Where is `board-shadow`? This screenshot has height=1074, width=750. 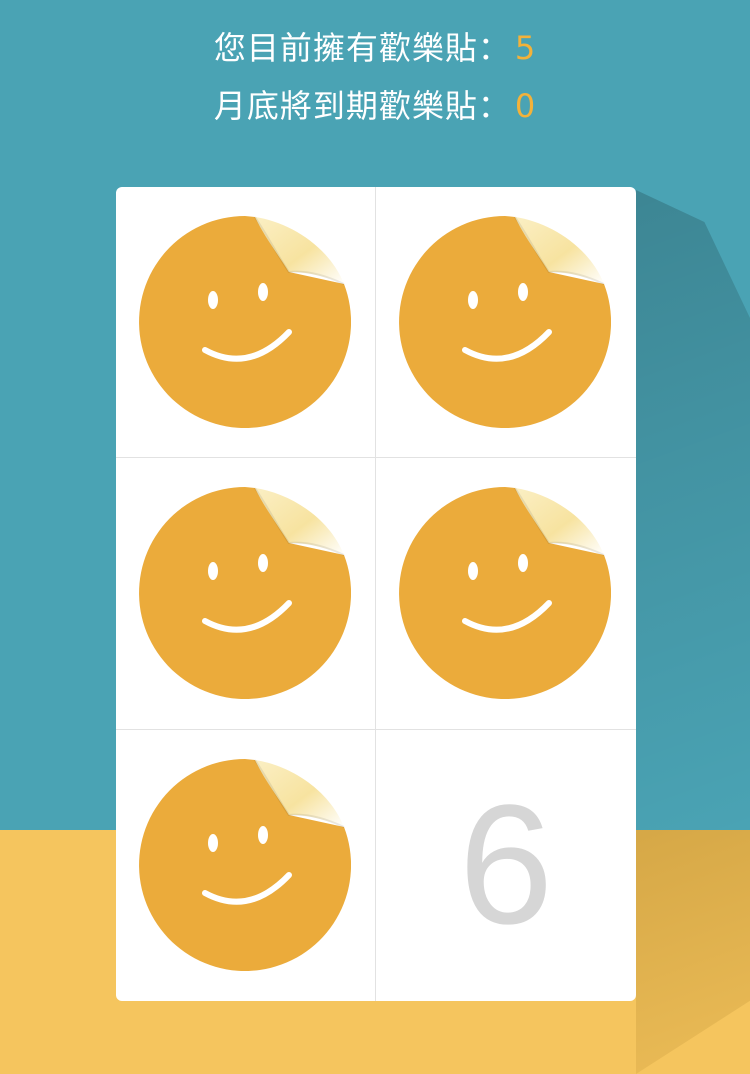 board-shadow is located at coordinates (693, 510).